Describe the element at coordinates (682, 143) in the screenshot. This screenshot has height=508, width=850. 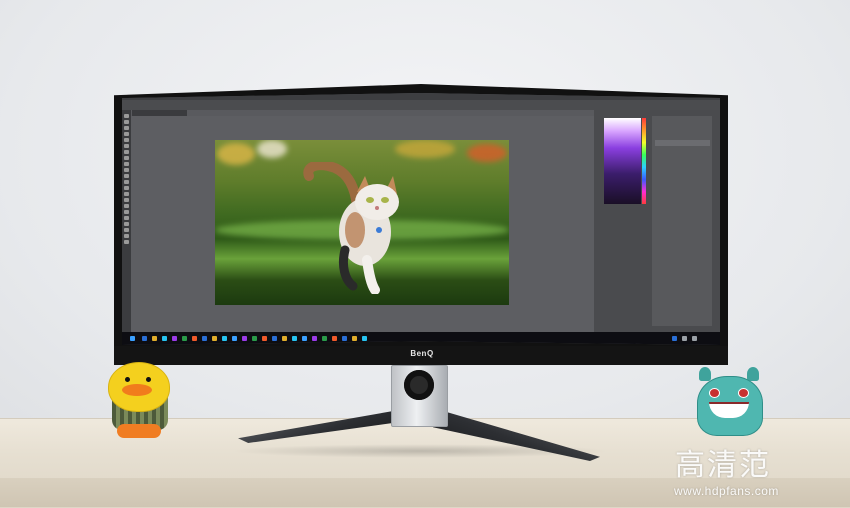
I see `layer-row` at that location.